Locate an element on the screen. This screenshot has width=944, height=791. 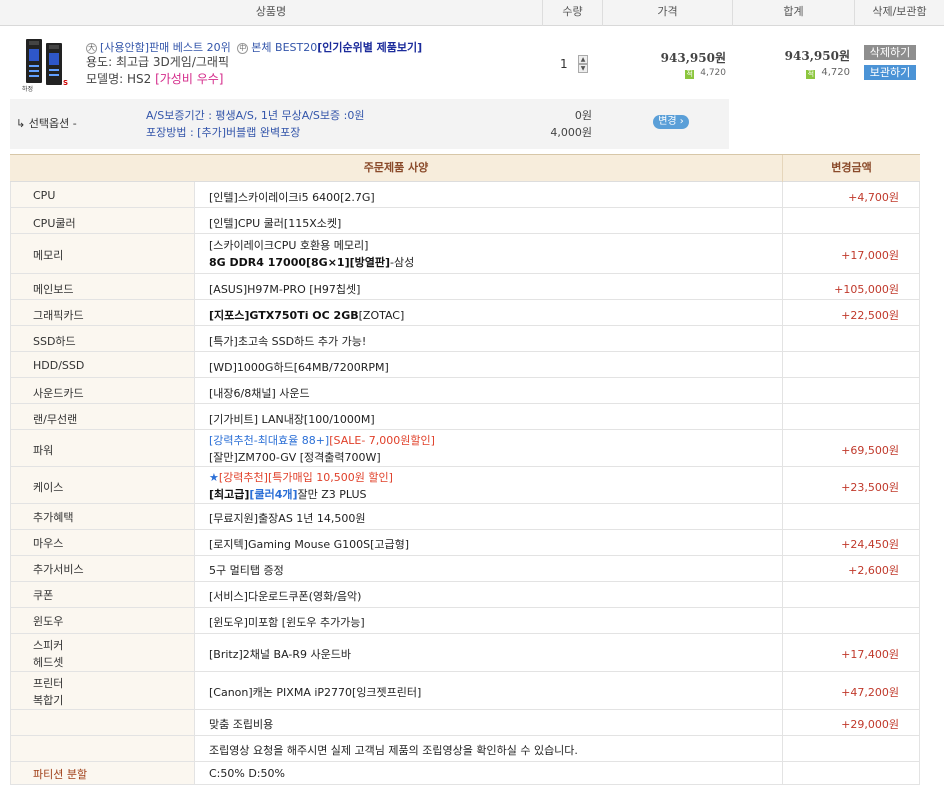
spec-value: [잘만]ZM700-GV [정격출력700W] is located at coordinates (295, 457).